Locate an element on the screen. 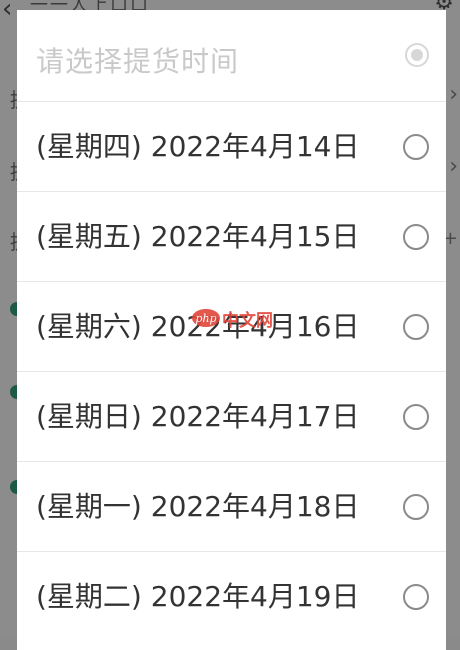  watermark: php 中文网 is located at coordinates (233, 318).